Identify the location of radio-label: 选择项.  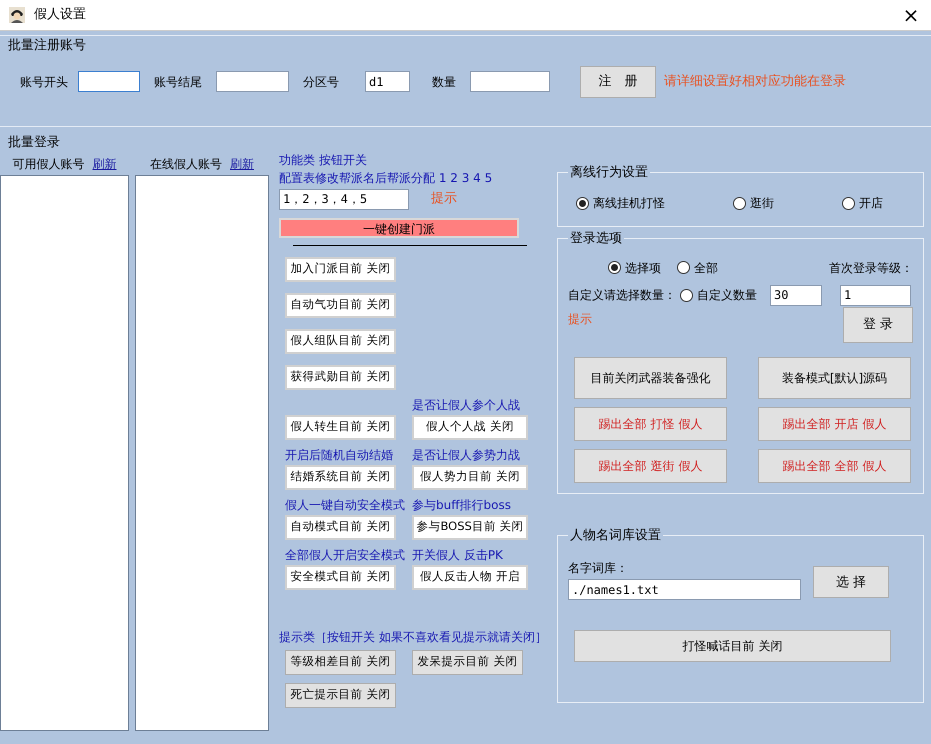
(643, 267).